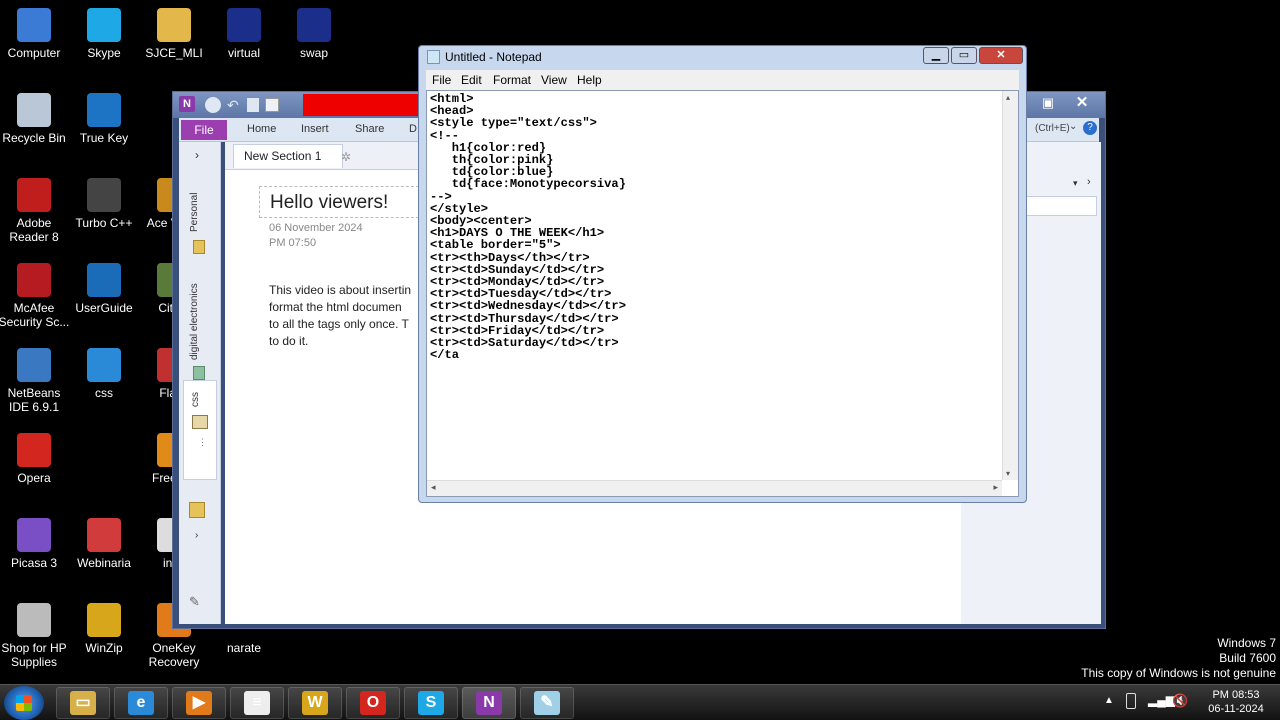 This screenshot has height=720, width=1280. What do you see at coordinates (431, 703) in the screenshot?
I see `taskbar-app-button: S` at bounding box center [431, 703].